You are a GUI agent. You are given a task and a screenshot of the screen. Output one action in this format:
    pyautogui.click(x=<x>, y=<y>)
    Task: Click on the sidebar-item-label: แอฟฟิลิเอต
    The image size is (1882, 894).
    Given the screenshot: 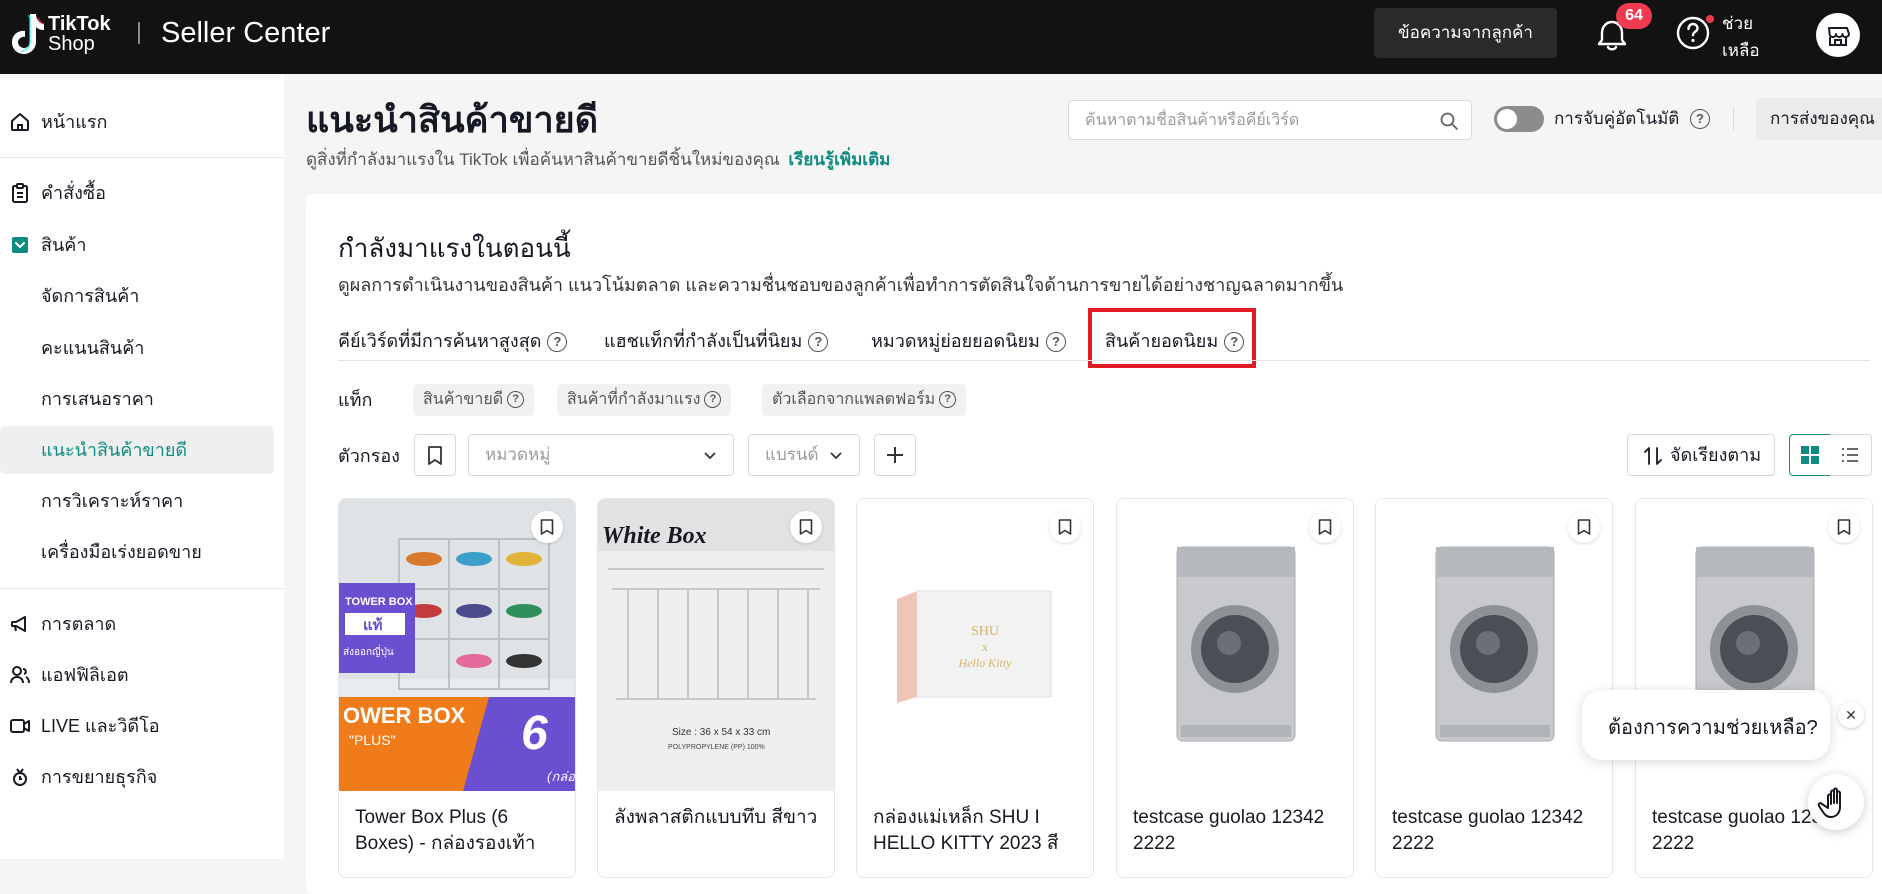 What is the action you would take?
    pyautogui.click(x=85, y=675)
    